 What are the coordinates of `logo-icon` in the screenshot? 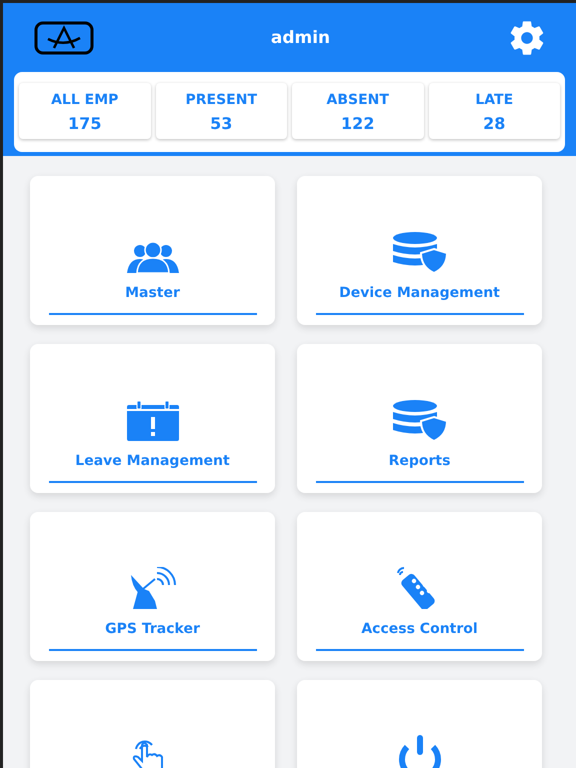 It's located at (64, 37).